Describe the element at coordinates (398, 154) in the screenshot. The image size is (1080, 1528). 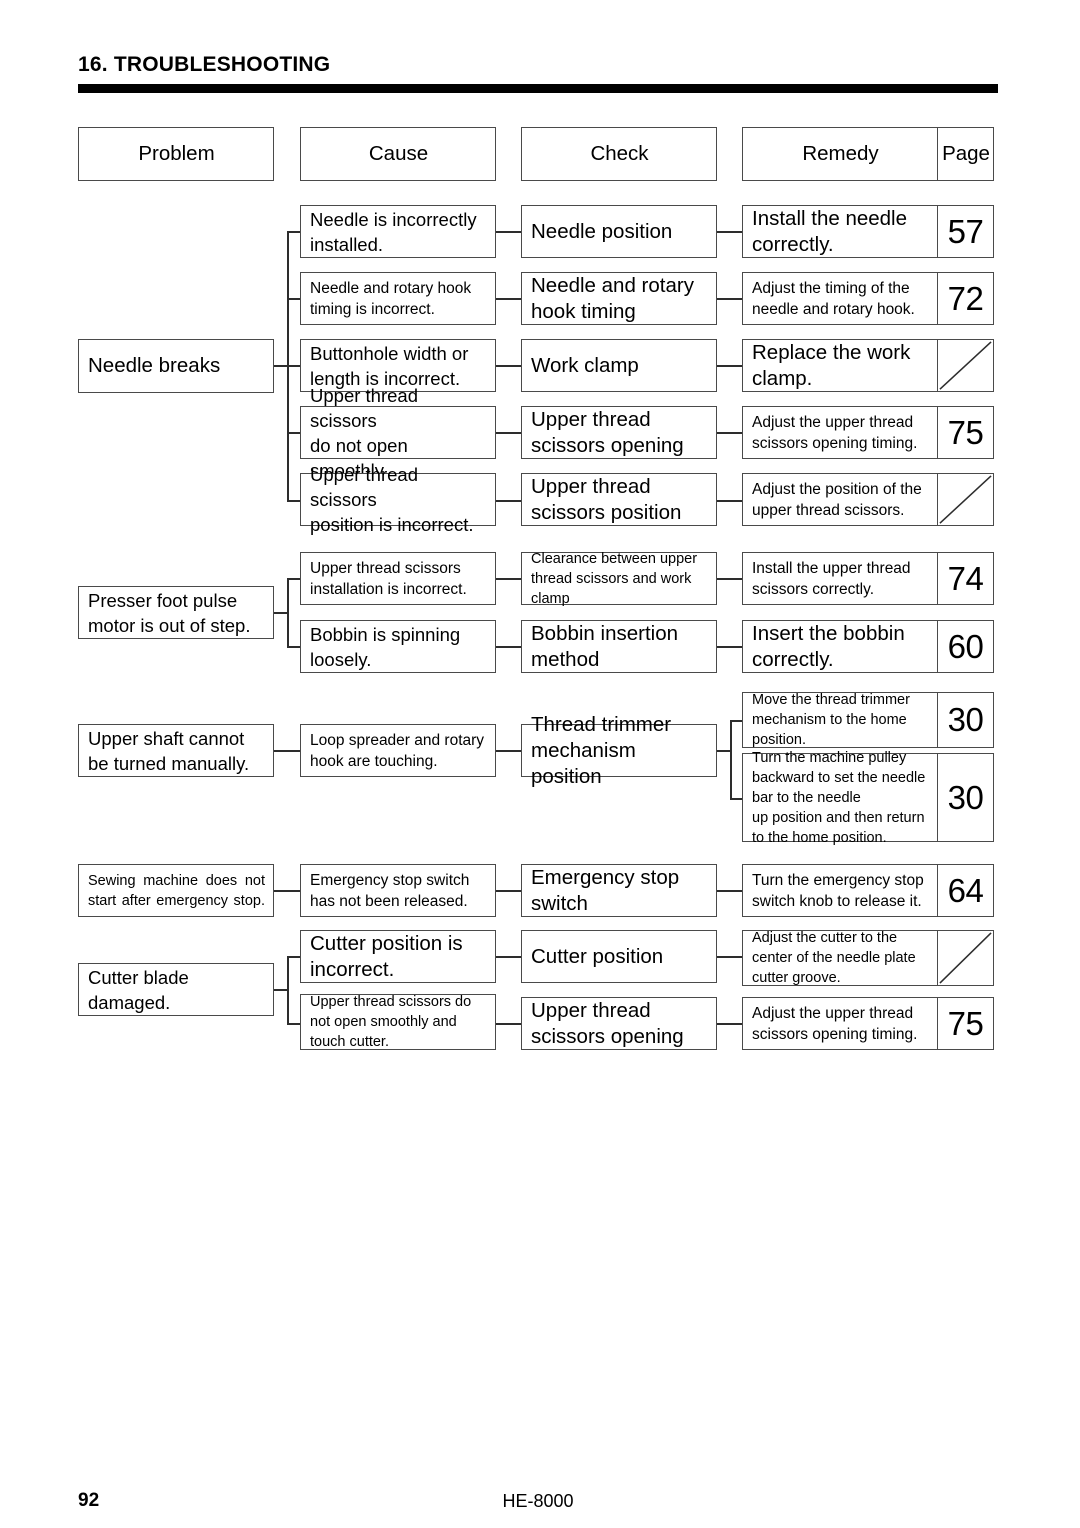
I see `column-header-cause: Cause` at that location.